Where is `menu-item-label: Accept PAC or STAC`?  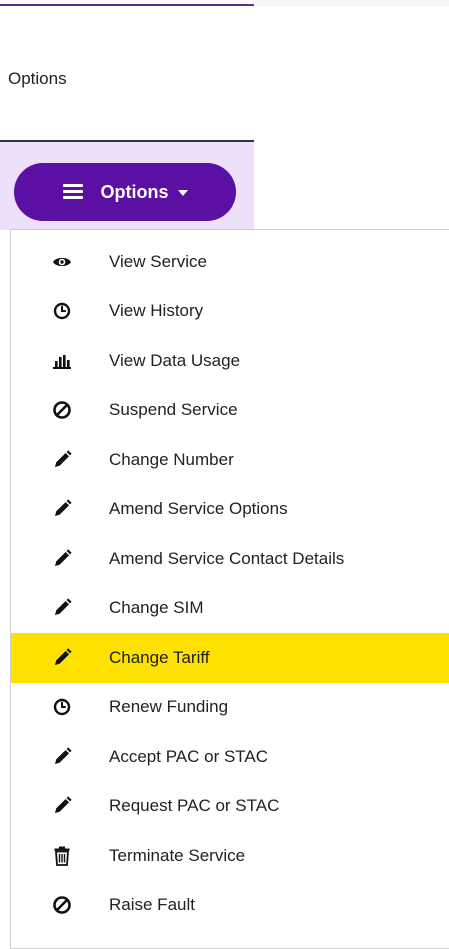 menu-item-label: Accept PAC or STAC is located at coordinates (189, 756).